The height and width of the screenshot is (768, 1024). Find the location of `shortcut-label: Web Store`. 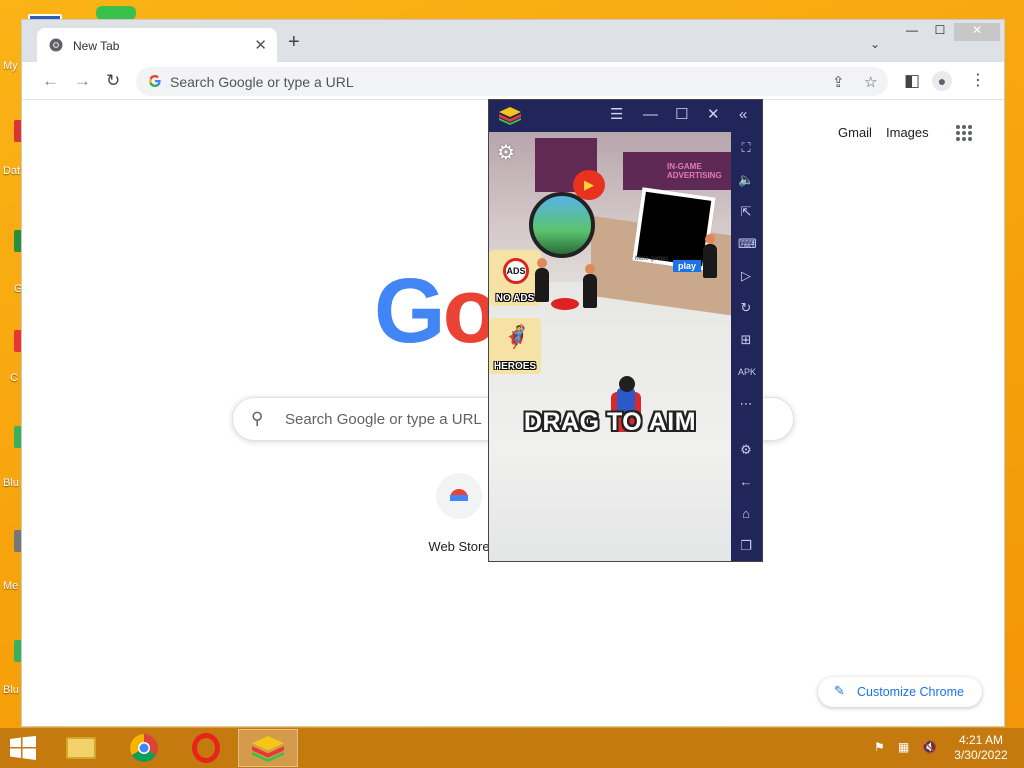

shortcut-label: Web Store is located at coordinates (459, 546).